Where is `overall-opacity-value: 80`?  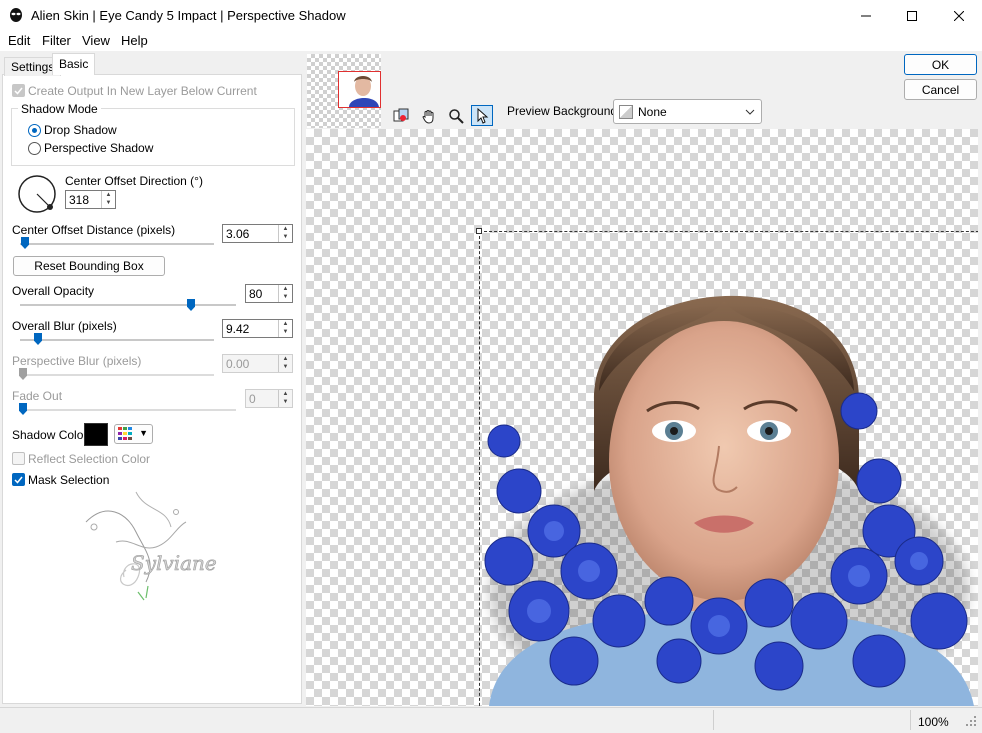
overall-opacity-value: 80 is located at coordinates (256, 294).